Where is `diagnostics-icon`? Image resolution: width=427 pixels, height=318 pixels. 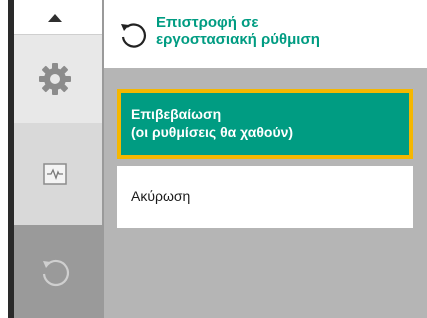 diagnostics-icon is located at coordinates (55, 174).